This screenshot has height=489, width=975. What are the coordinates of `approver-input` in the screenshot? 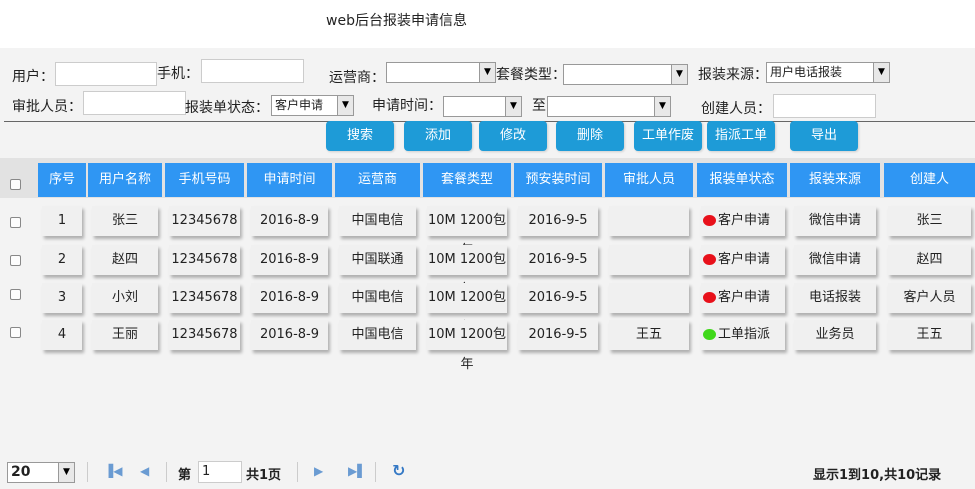 It's located at (134, 103).